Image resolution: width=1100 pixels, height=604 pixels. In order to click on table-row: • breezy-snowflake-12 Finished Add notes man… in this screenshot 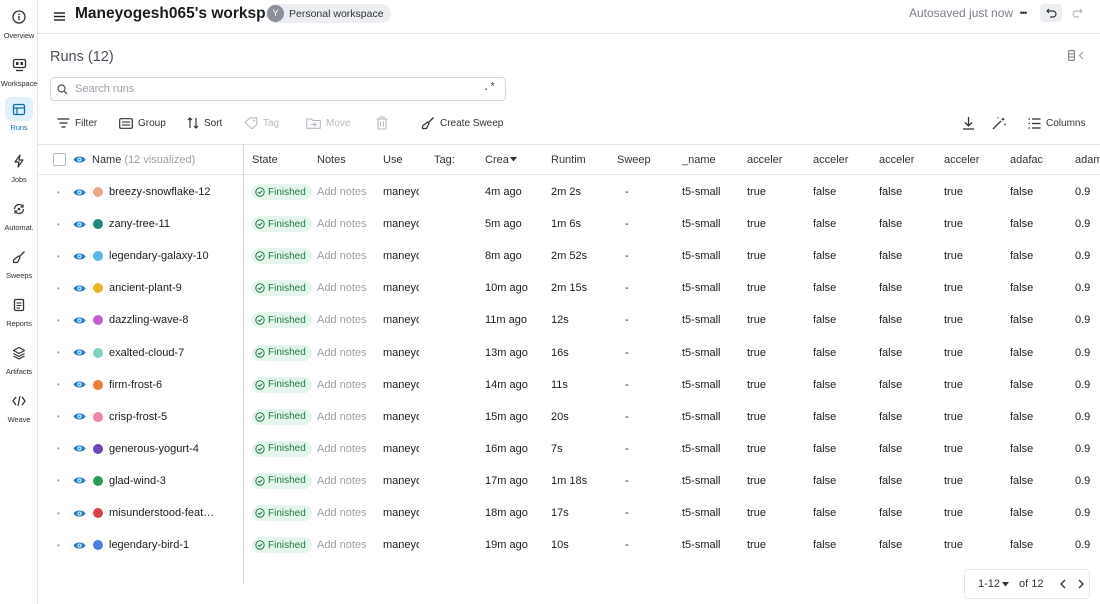, I will do `click(569, 192)`.